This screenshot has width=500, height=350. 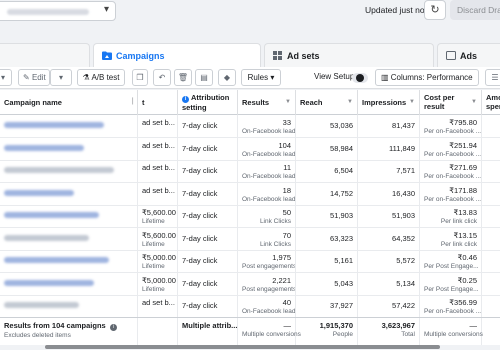 What do you see at coordinates (492, 77) in the screenshot?
I see `breakdown-button: ☰` at bounding box center [492, 77].